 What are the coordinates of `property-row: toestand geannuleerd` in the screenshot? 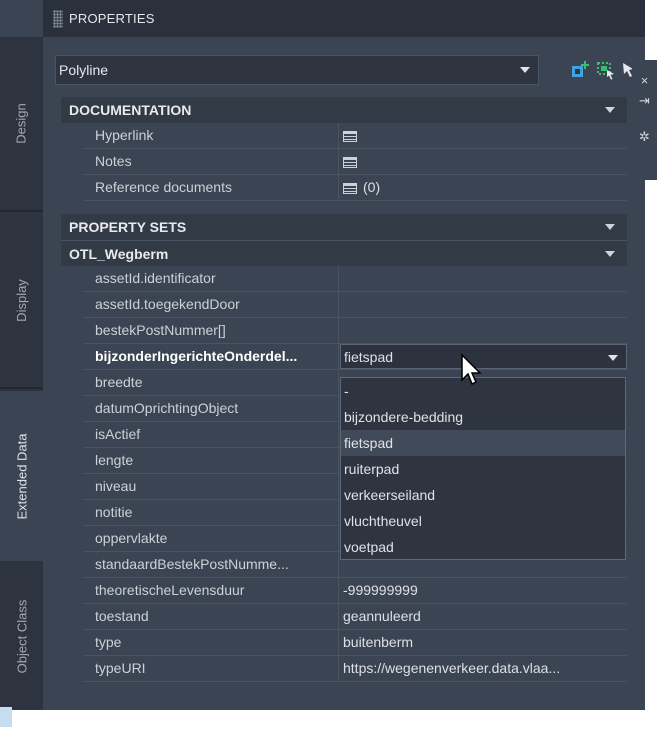 It's located at (344, 617).